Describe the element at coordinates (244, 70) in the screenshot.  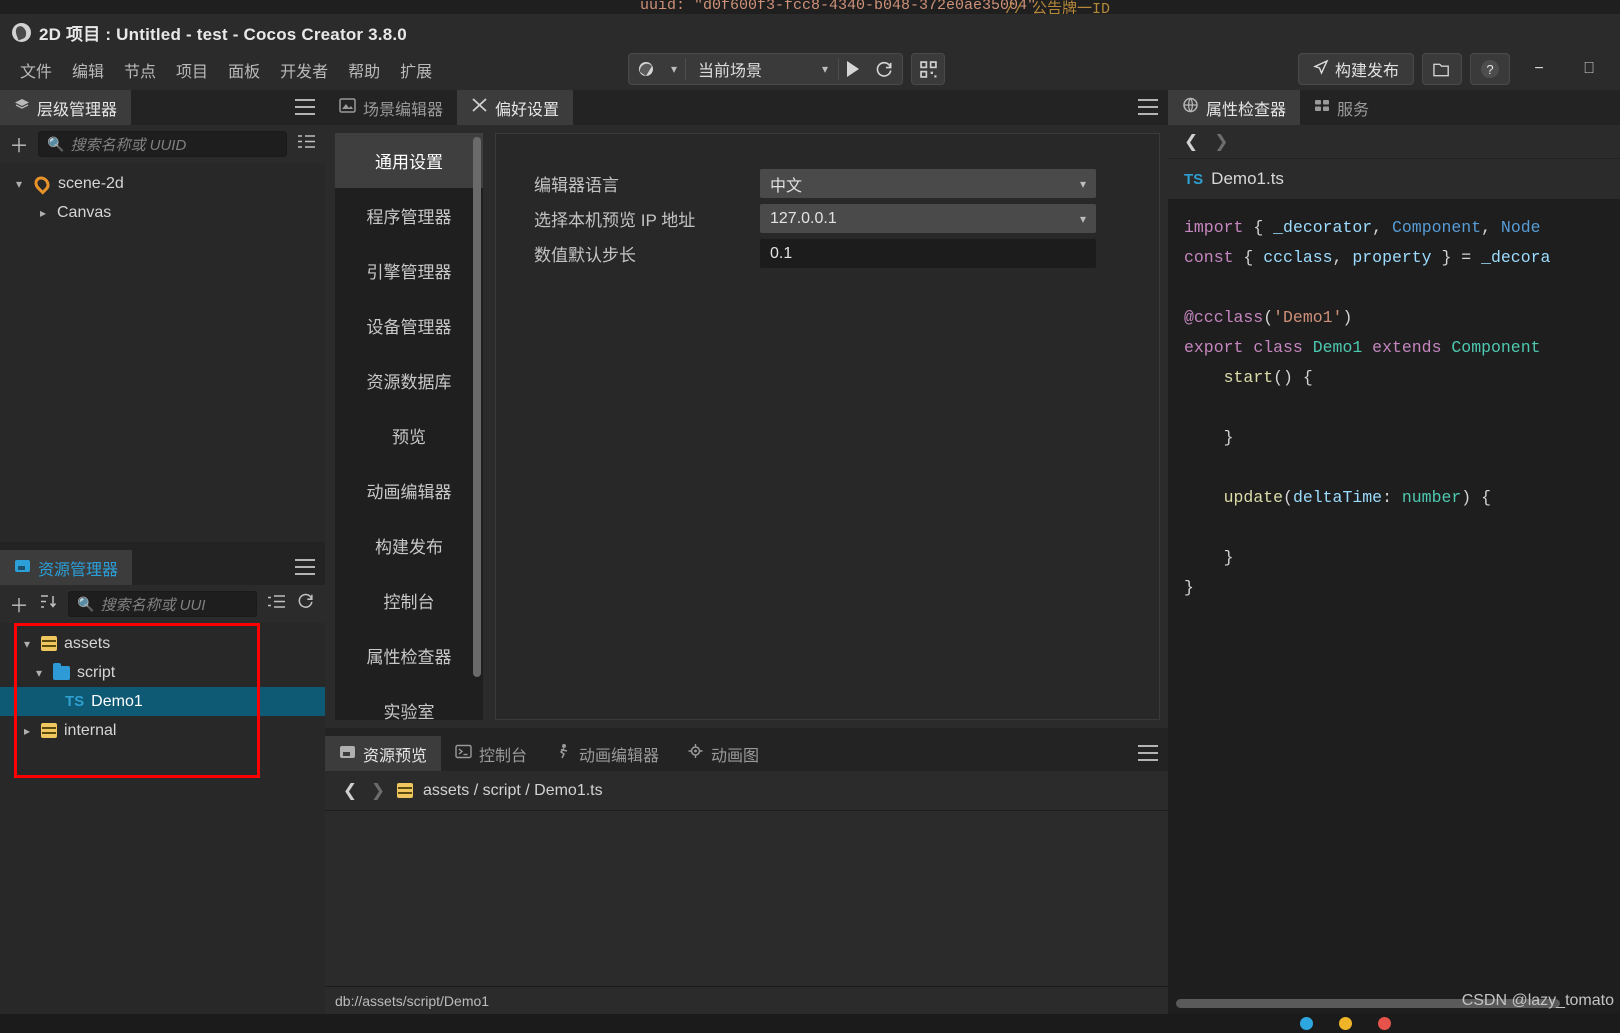
I see `menu-item-panel: 面板` at that location.